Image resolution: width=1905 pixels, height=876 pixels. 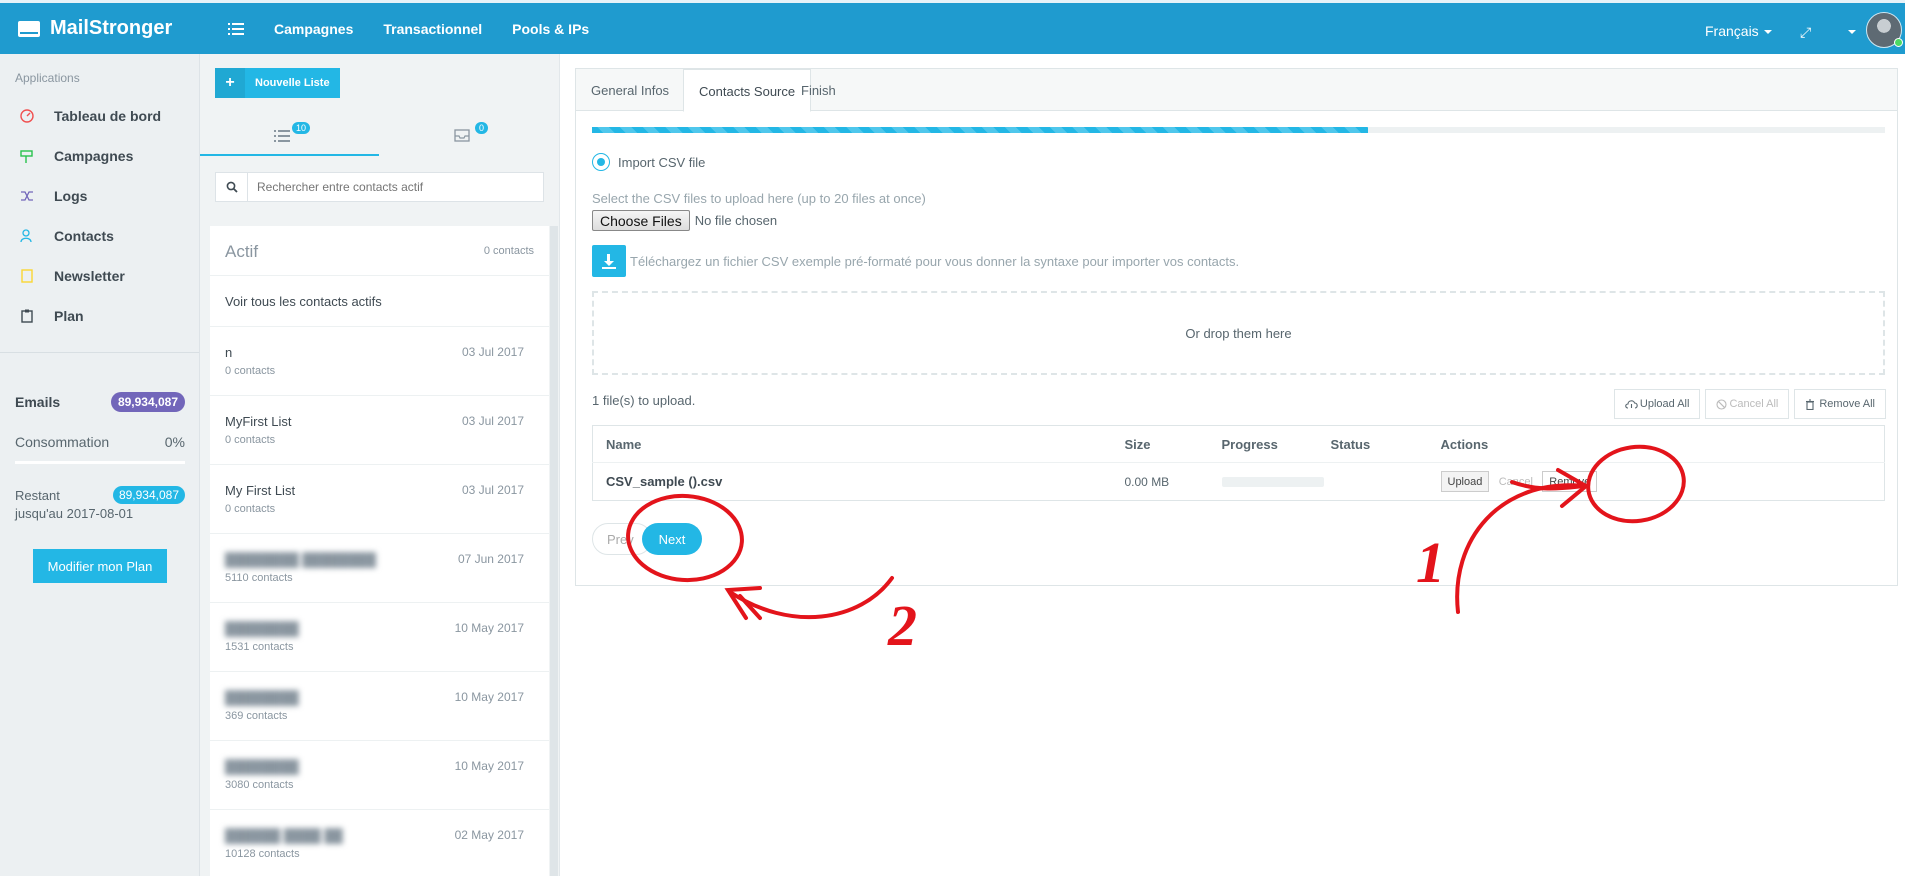 I want to click on sidebar-item-campagnes: Campagnes, so click(x=76, y=156).